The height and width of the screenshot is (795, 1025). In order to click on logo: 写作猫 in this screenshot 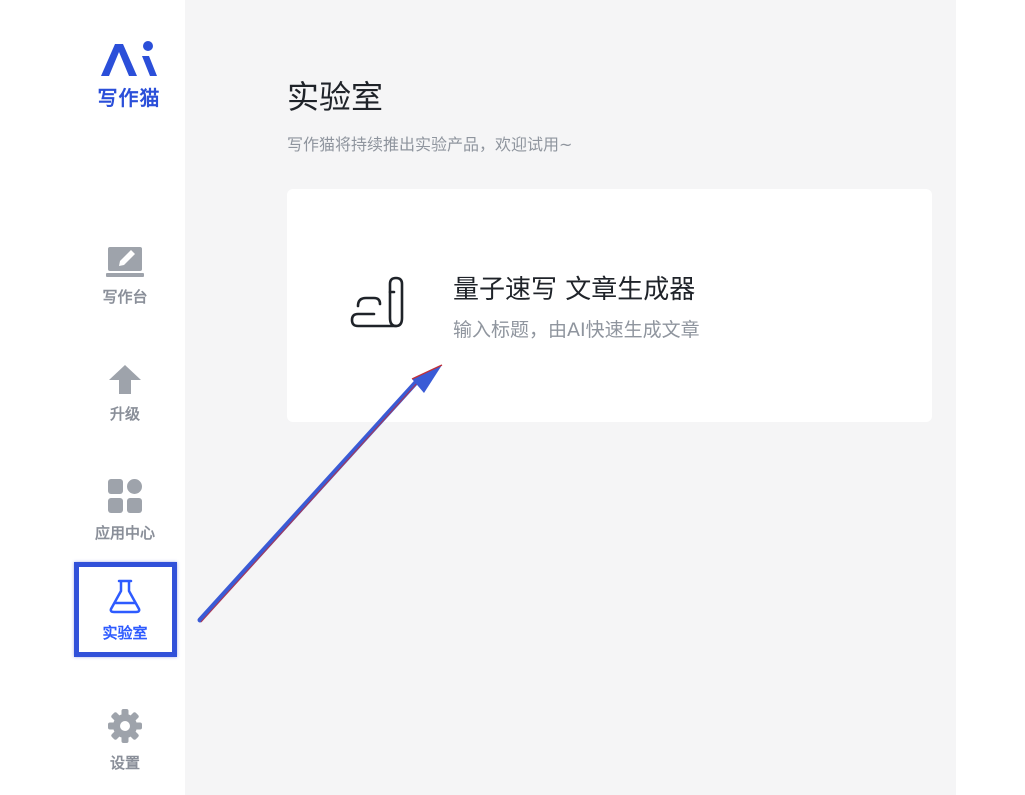, I will do `click(129, 74)`.